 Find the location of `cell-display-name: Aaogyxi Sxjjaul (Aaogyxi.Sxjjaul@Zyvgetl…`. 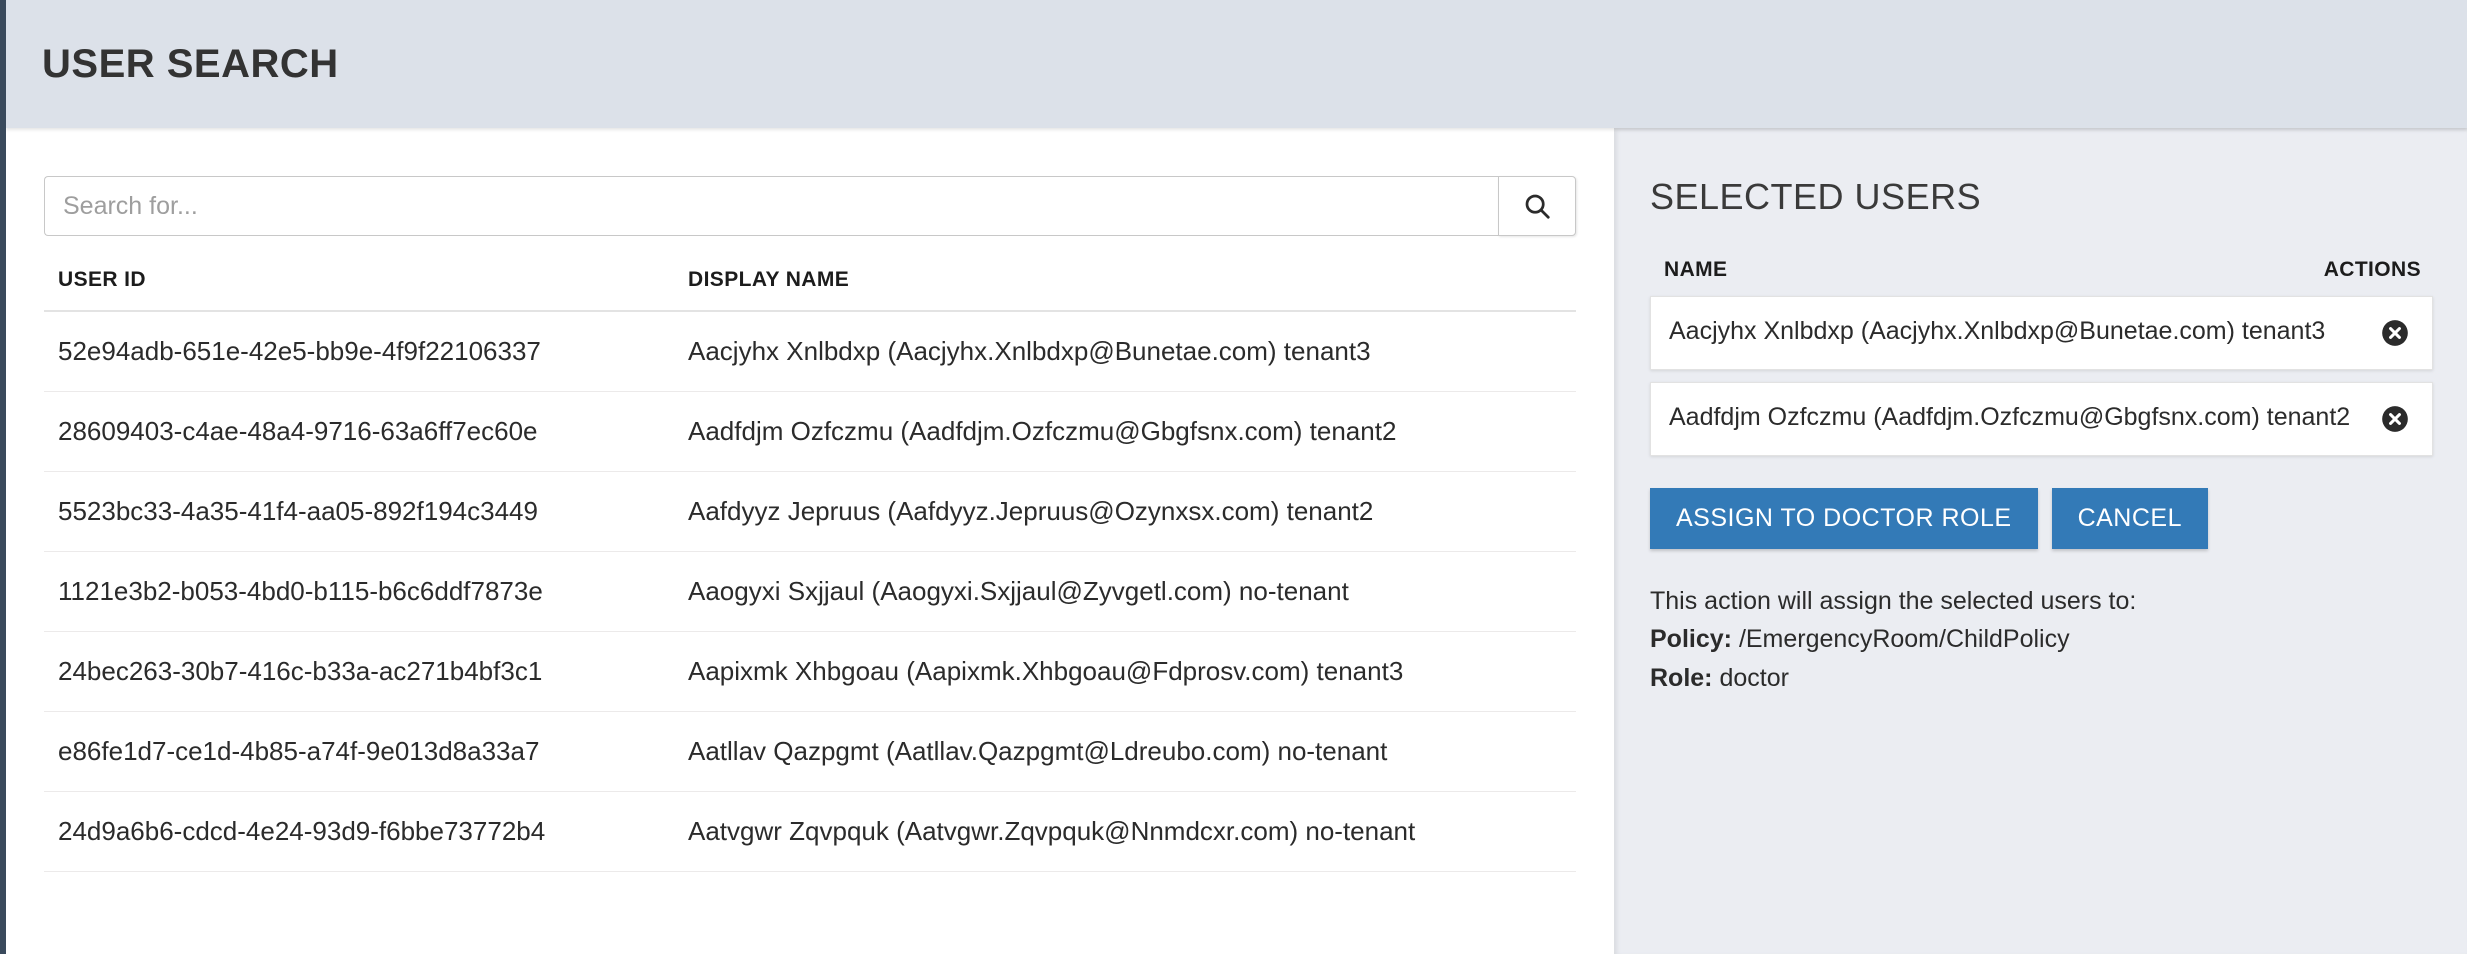

cell-display-name: Aaogyxi Sxjjaul (Aaogyxi.Sxjjaul@Zyvgetl… is located at coordinates (1125, 591).